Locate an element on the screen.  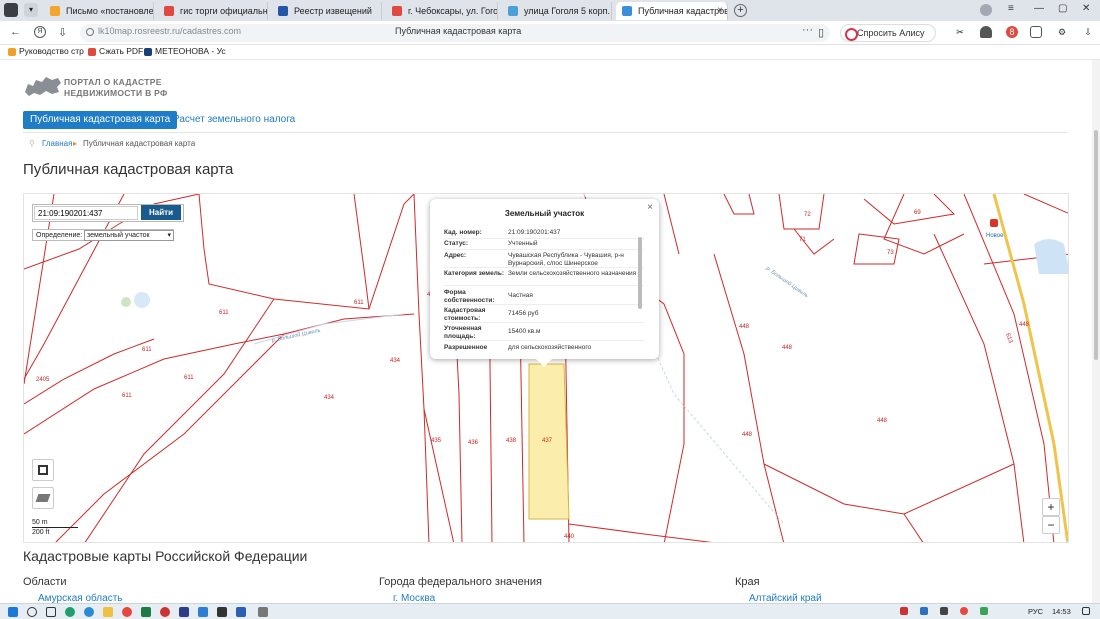
page-title: Публичная кадастровая карта is located at coordinates (128, 169).